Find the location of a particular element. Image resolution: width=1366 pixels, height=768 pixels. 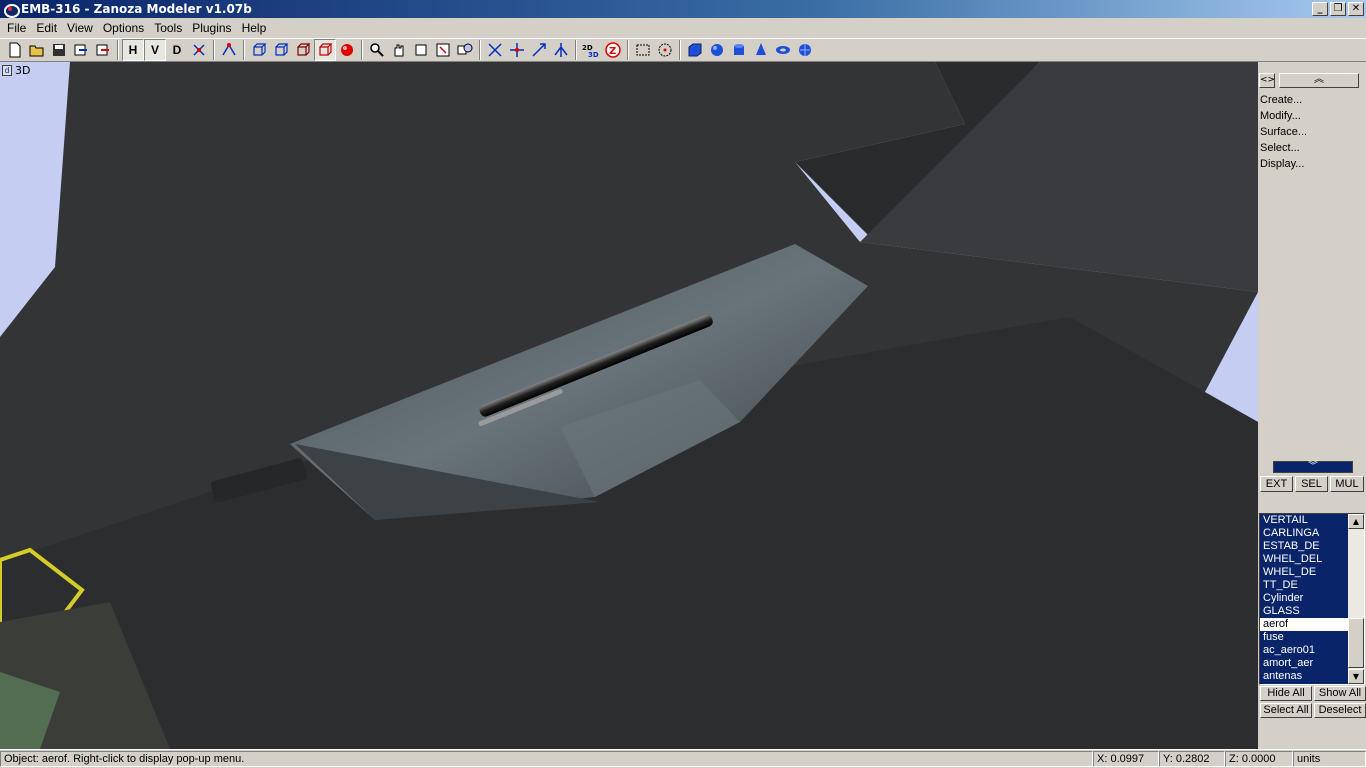

list-item: Cylinder is located at coordinates (1304, 598).